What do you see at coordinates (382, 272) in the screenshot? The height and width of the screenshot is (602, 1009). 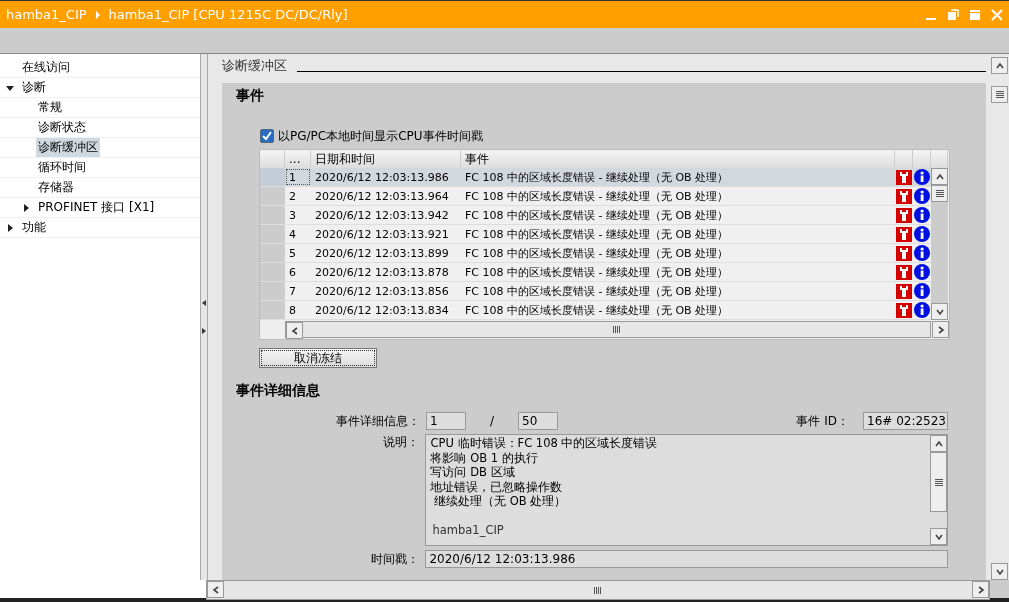 I see `table-cell-text: 2020/6/12 12:03:13.878` at bounding box center [382, 272].